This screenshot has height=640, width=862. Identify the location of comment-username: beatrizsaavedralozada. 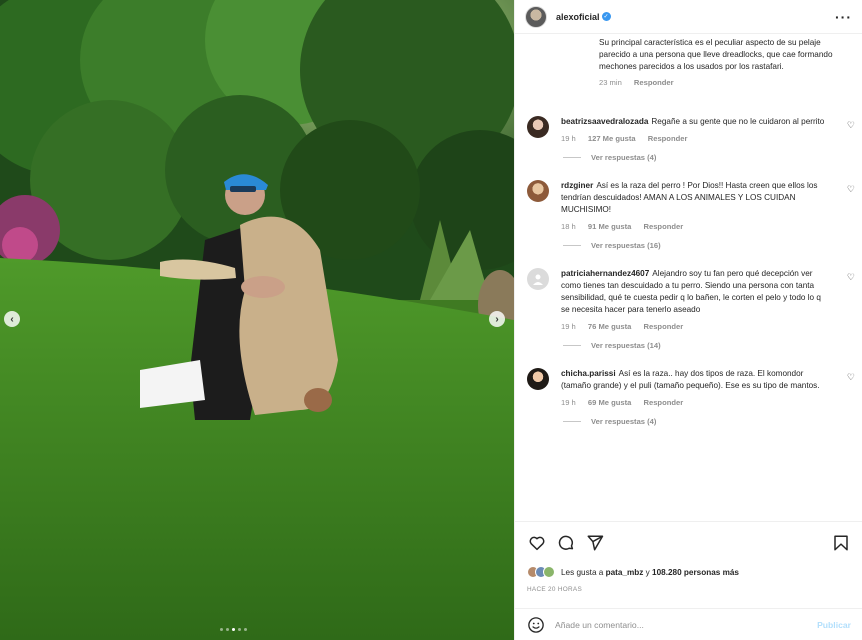
(604, 121).